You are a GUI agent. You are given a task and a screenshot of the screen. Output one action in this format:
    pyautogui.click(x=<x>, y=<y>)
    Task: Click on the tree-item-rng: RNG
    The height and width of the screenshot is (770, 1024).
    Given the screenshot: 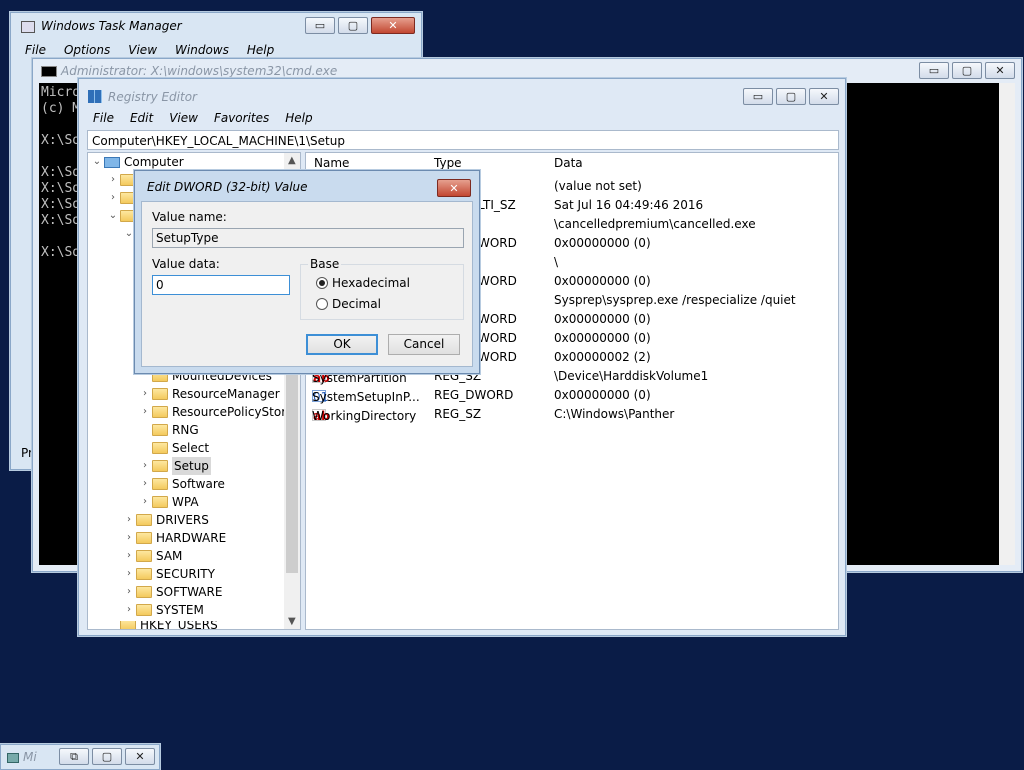 What is the action you would take?
    pyautogui.click(x=168, y=430)
    